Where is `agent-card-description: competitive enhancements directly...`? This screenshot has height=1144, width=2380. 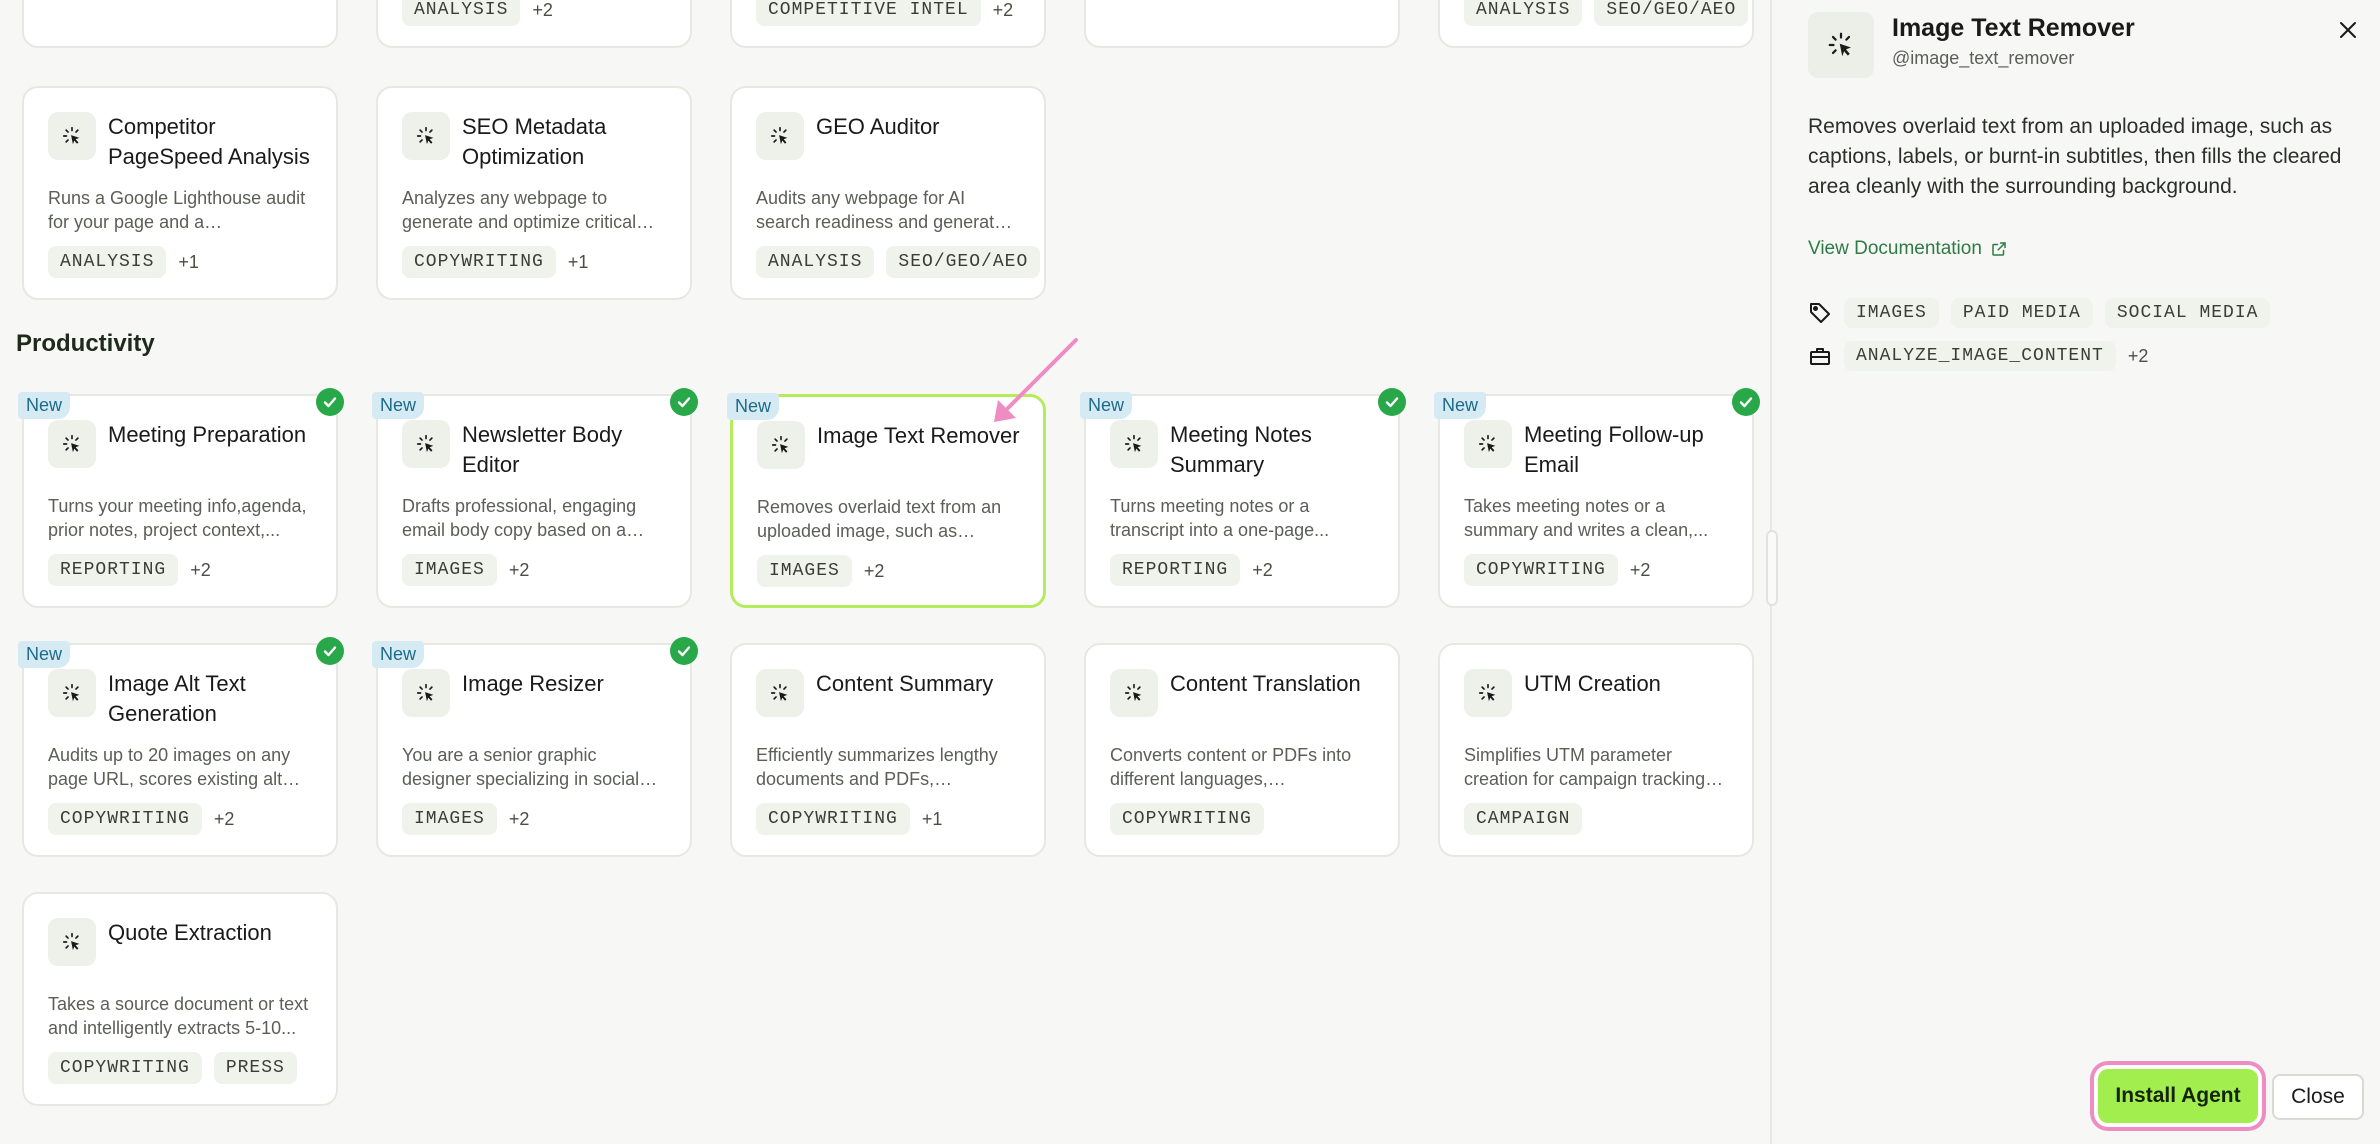
agent-card-description: competitive enhancements directly... is located at coordinates (180, 1).